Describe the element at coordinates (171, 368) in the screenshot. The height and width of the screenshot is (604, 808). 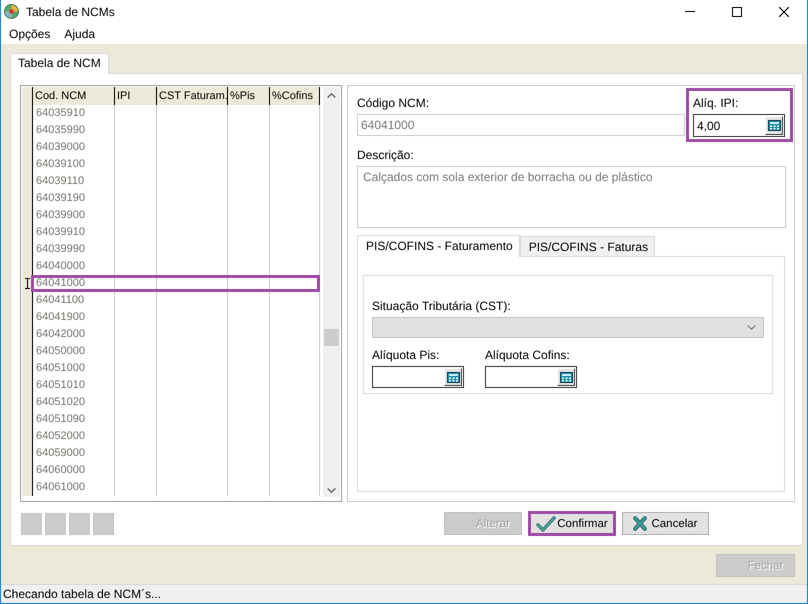
I see `table-row: 64051000` at that location.